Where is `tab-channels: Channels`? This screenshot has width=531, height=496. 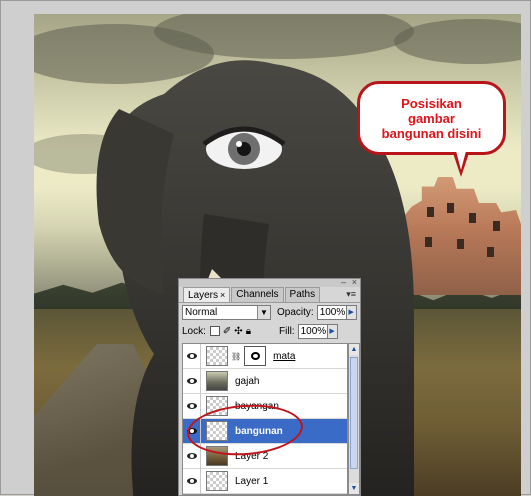 tab-channels: Channels is located at coordinates (257, 294).